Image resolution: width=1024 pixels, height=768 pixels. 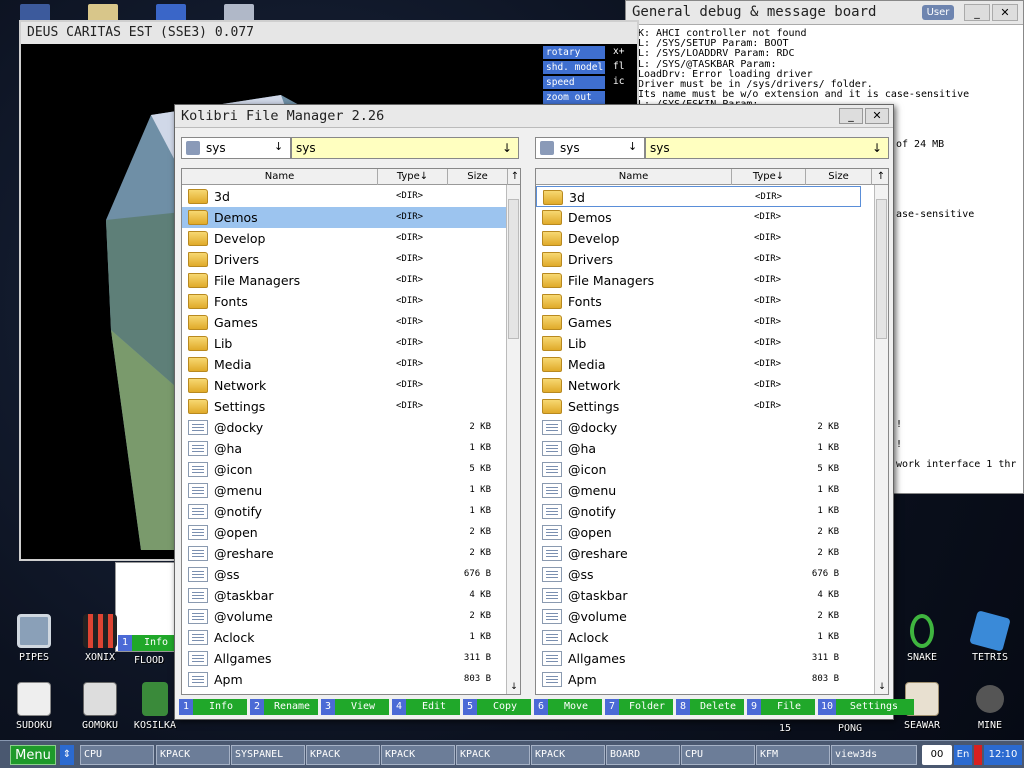 What do you see at coordinates (937, 755) in the screenshot?
I see `tray-counter: 00` at bounding box center [937, 755].